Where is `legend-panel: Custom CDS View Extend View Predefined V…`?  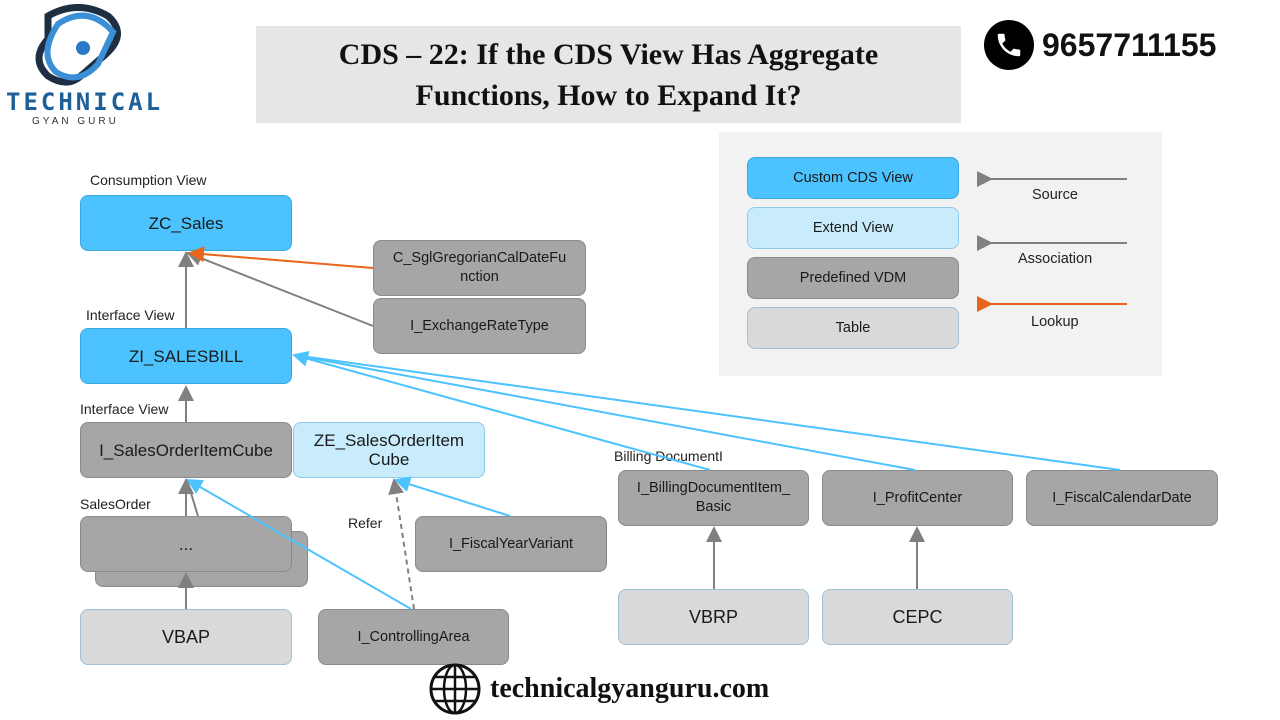
legend-panel: Custom CDS View Extend View Predefined V… is located at coordinates (940, 254).